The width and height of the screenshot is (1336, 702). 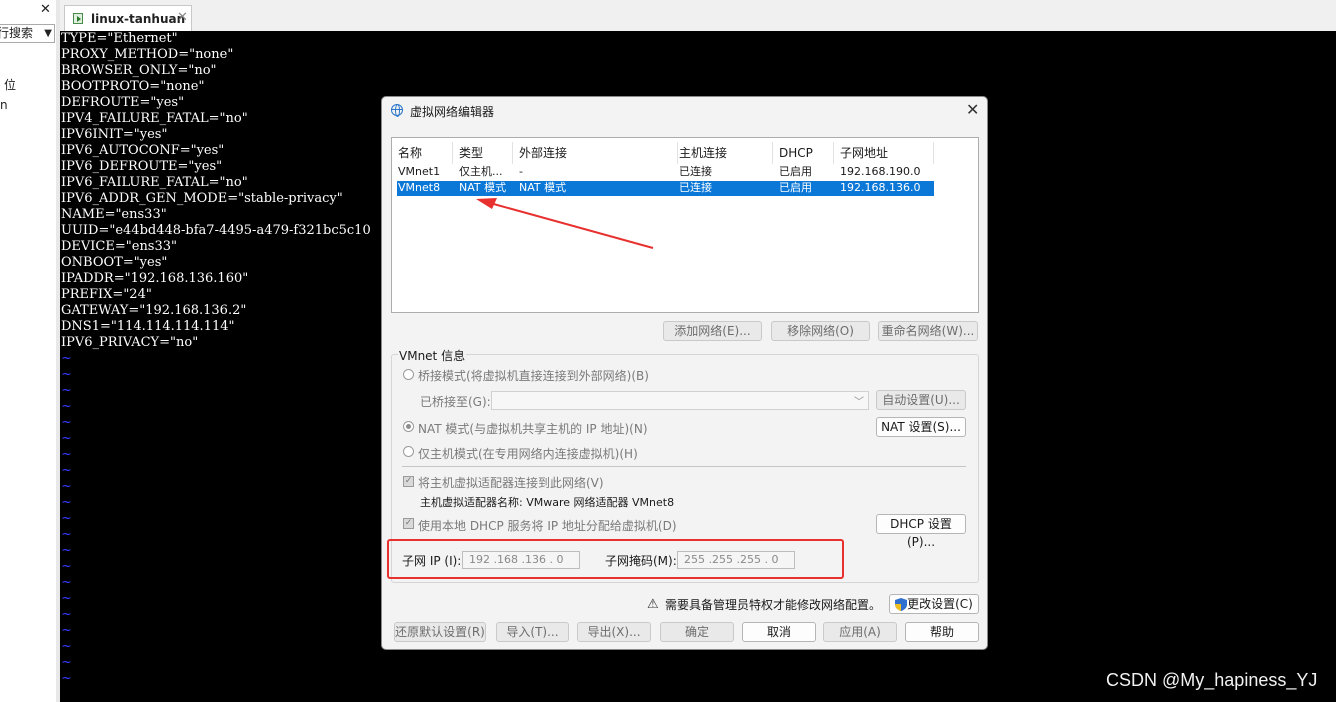 What do you see at coordinates (48, 33) in the screenshot?
I see `chevron-down-icon: ▼` at bounding box center [48, 33].